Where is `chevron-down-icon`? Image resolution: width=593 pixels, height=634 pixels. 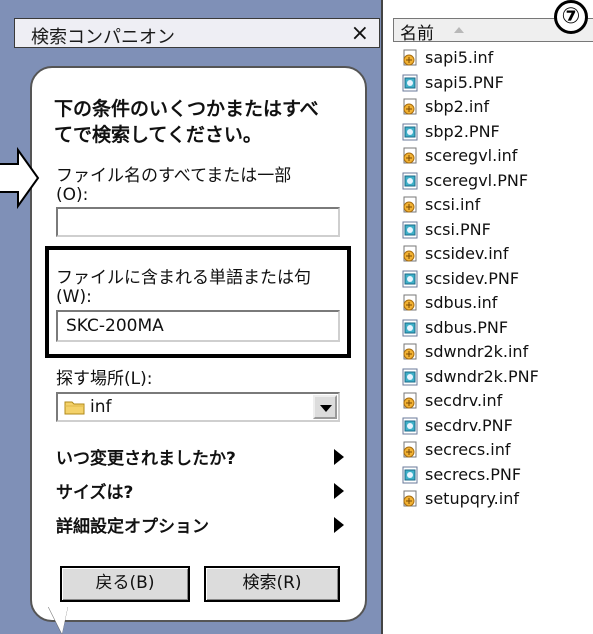
chevron-down-icon is located at coordinates (325, 407).